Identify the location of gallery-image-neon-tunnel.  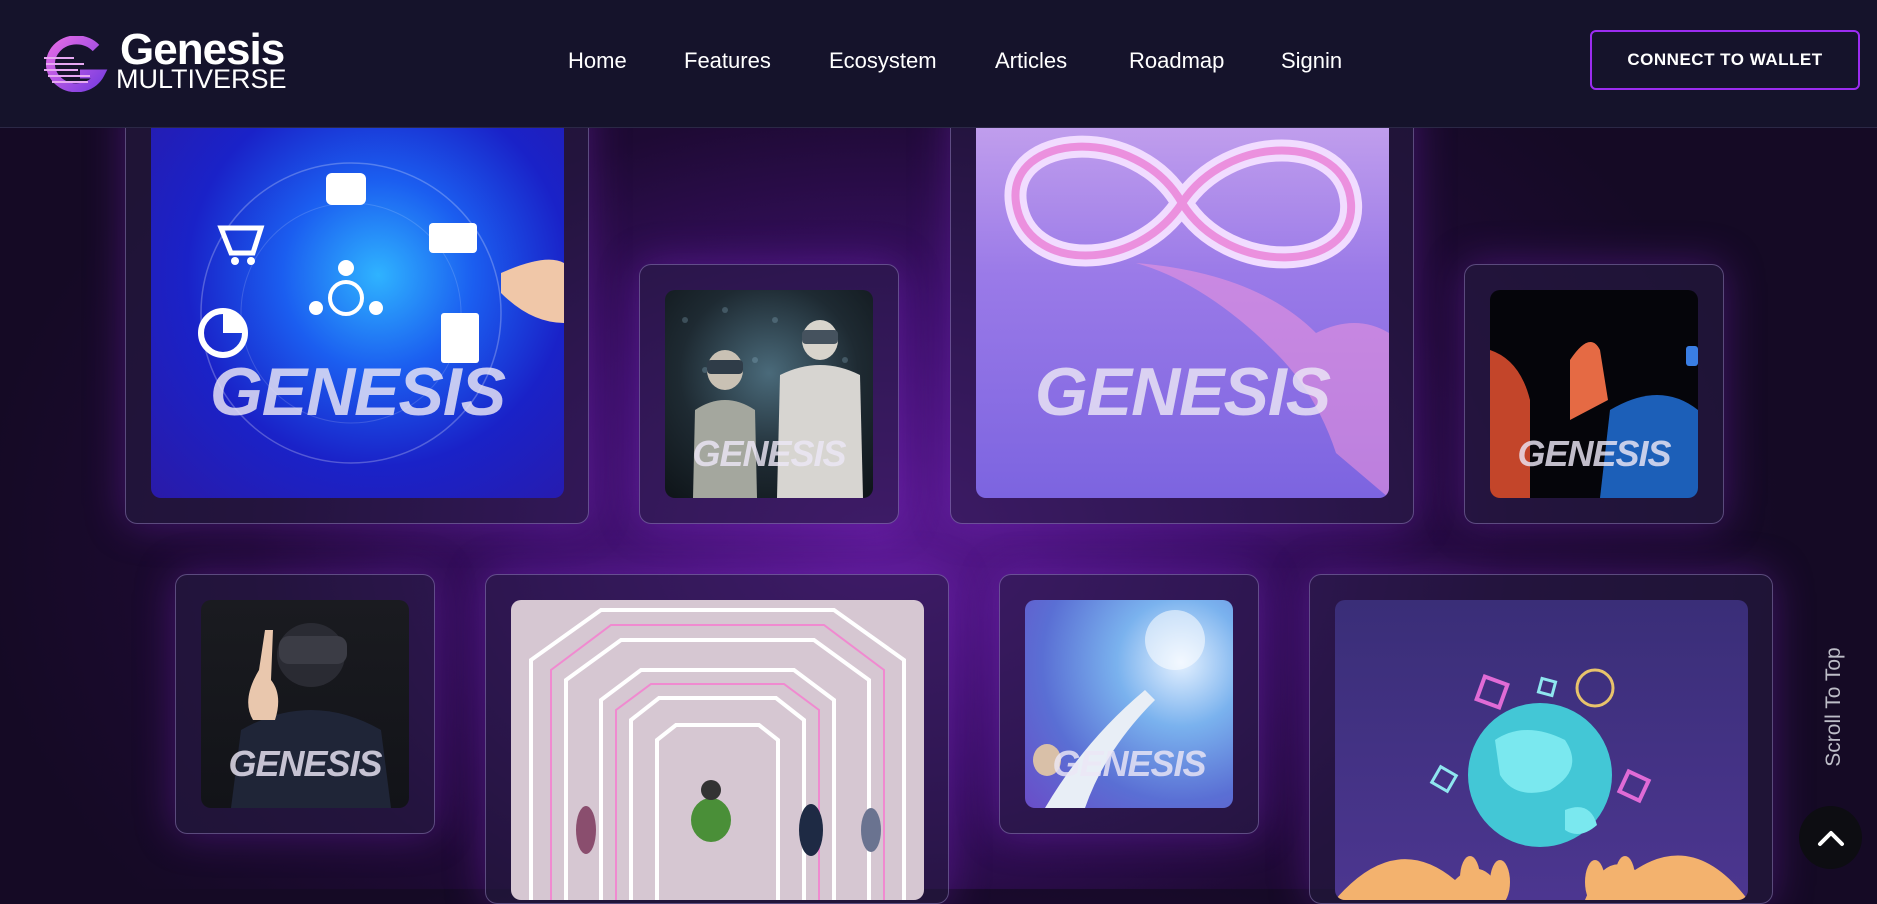
(717, 750).